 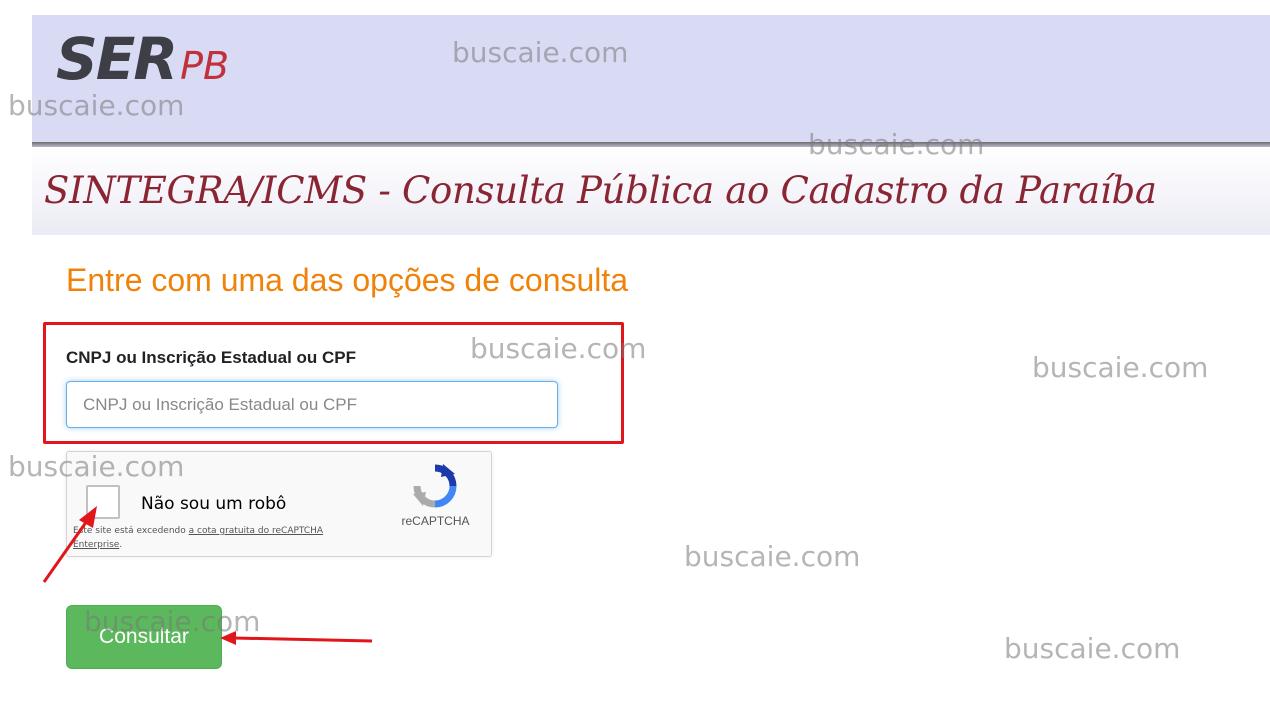 What do you see at coordinates (435, 486) in the screenshot?
I see `recaptcha-icon` at bounding box center [435, 486].